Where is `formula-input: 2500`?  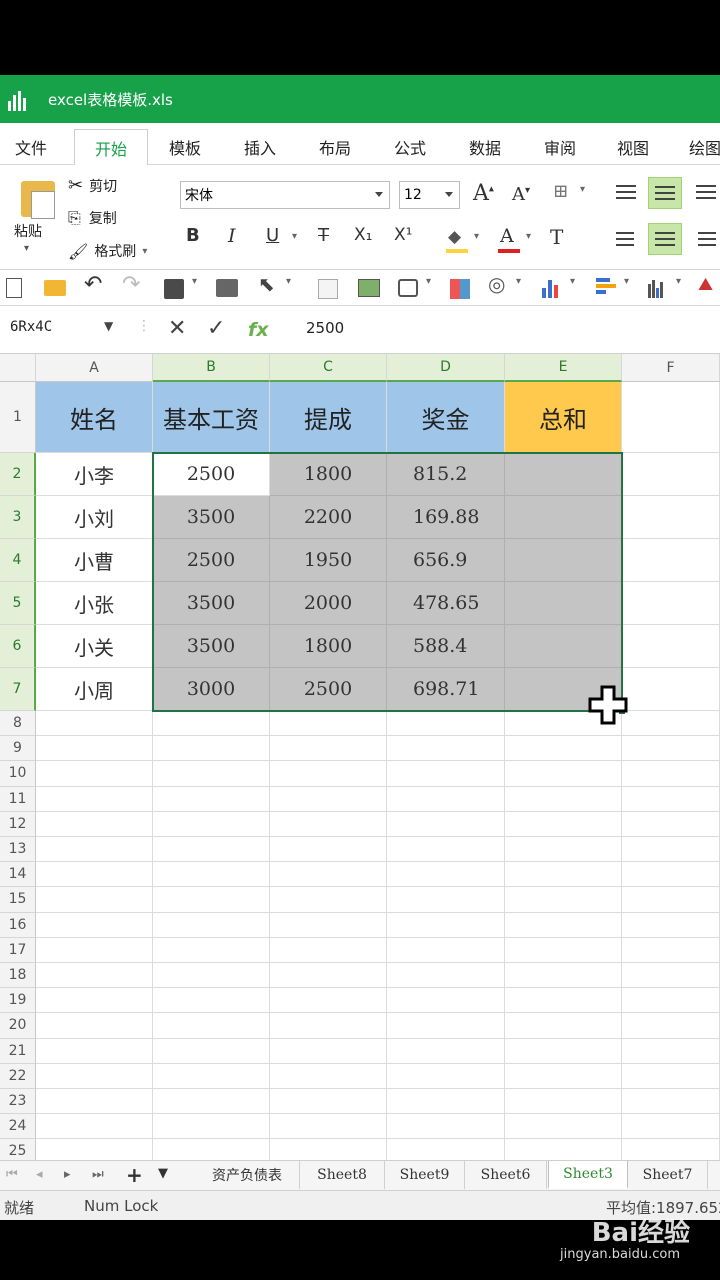
formula-input: 2500 is located at coordinates (325, 328).